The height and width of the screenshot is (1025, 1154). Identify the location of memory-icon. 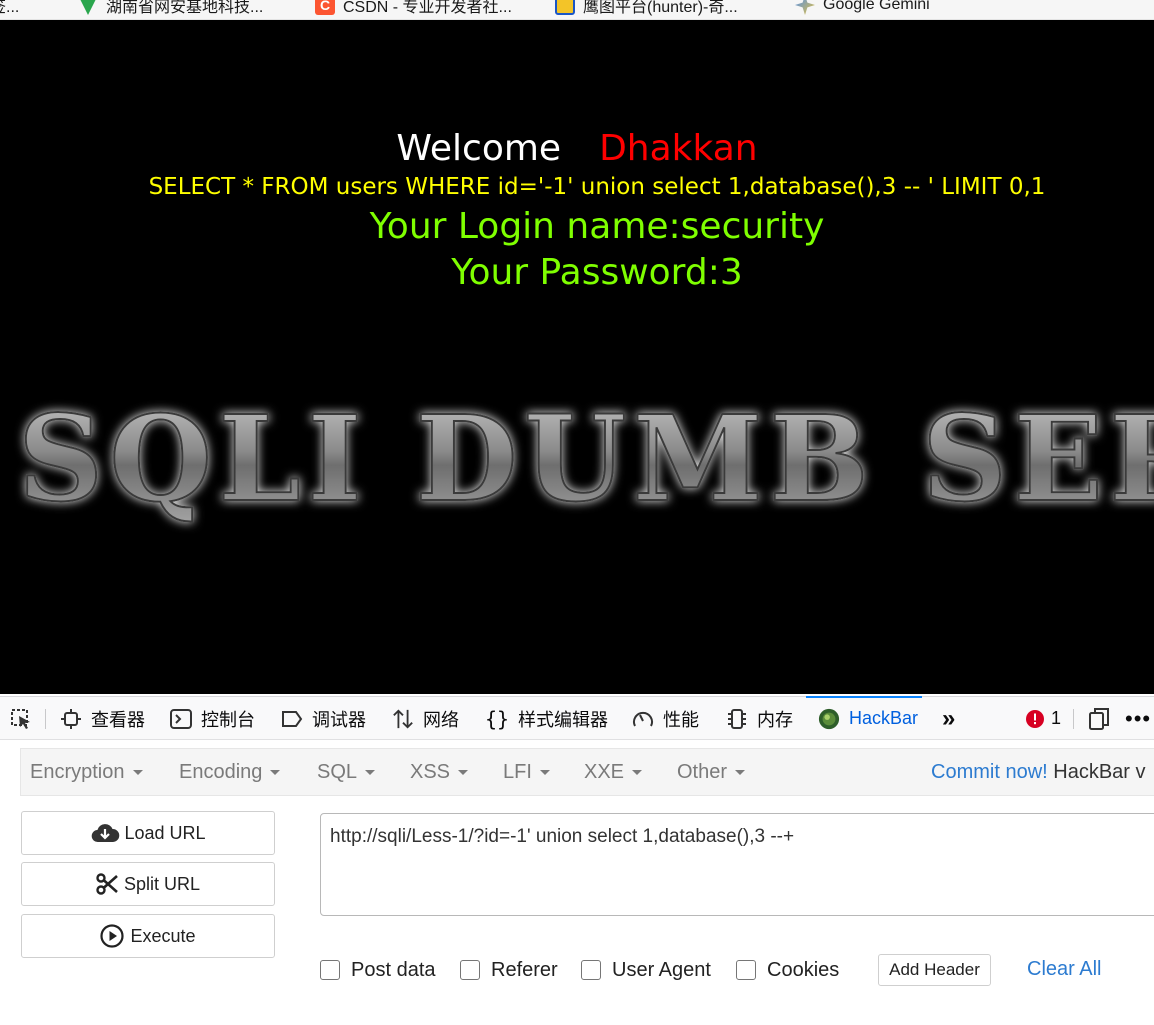
(737, 719).